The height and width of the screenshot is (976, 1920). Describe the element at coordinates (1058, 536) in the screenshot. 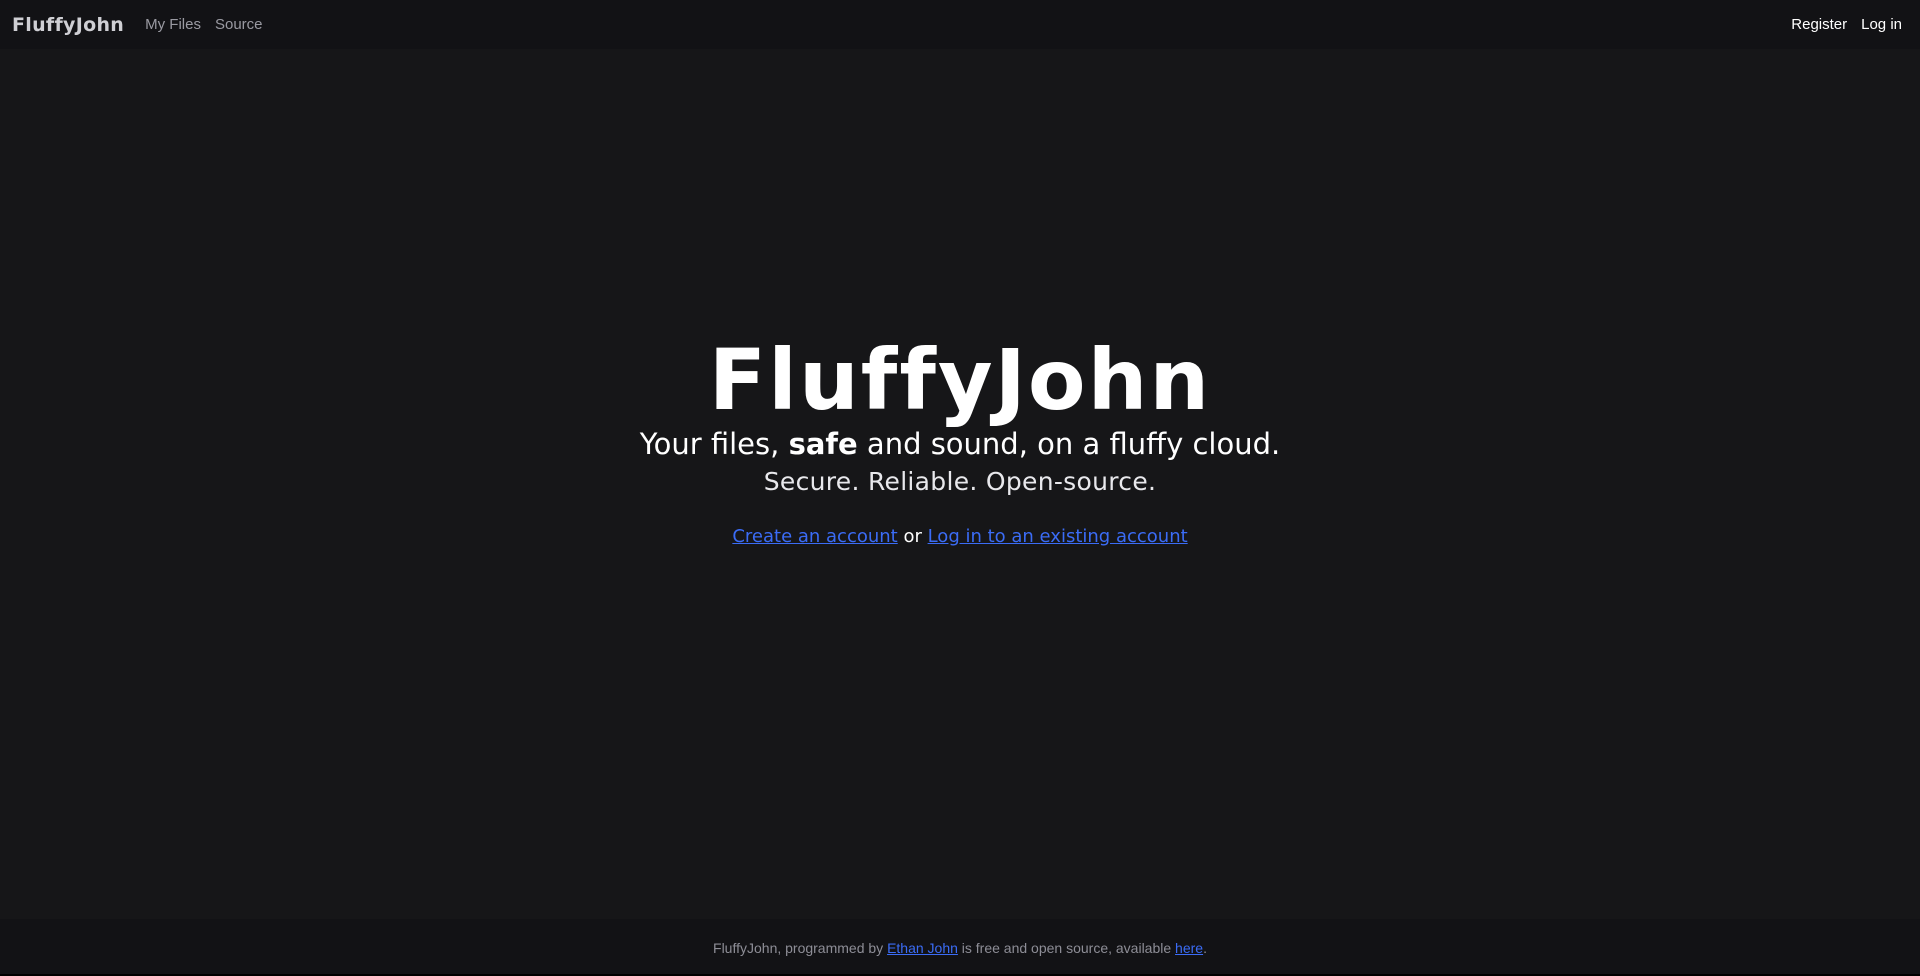

I see `login-existing-link: Log in to an existing account` at that location.